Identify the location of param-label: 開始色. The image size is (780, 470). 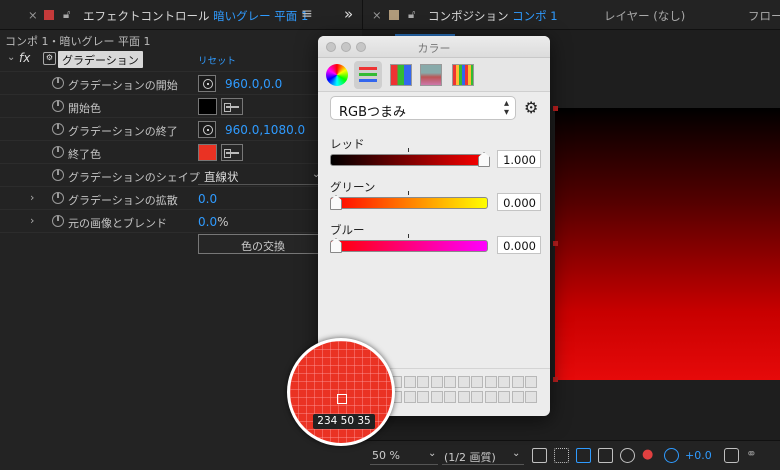
(84, 108).